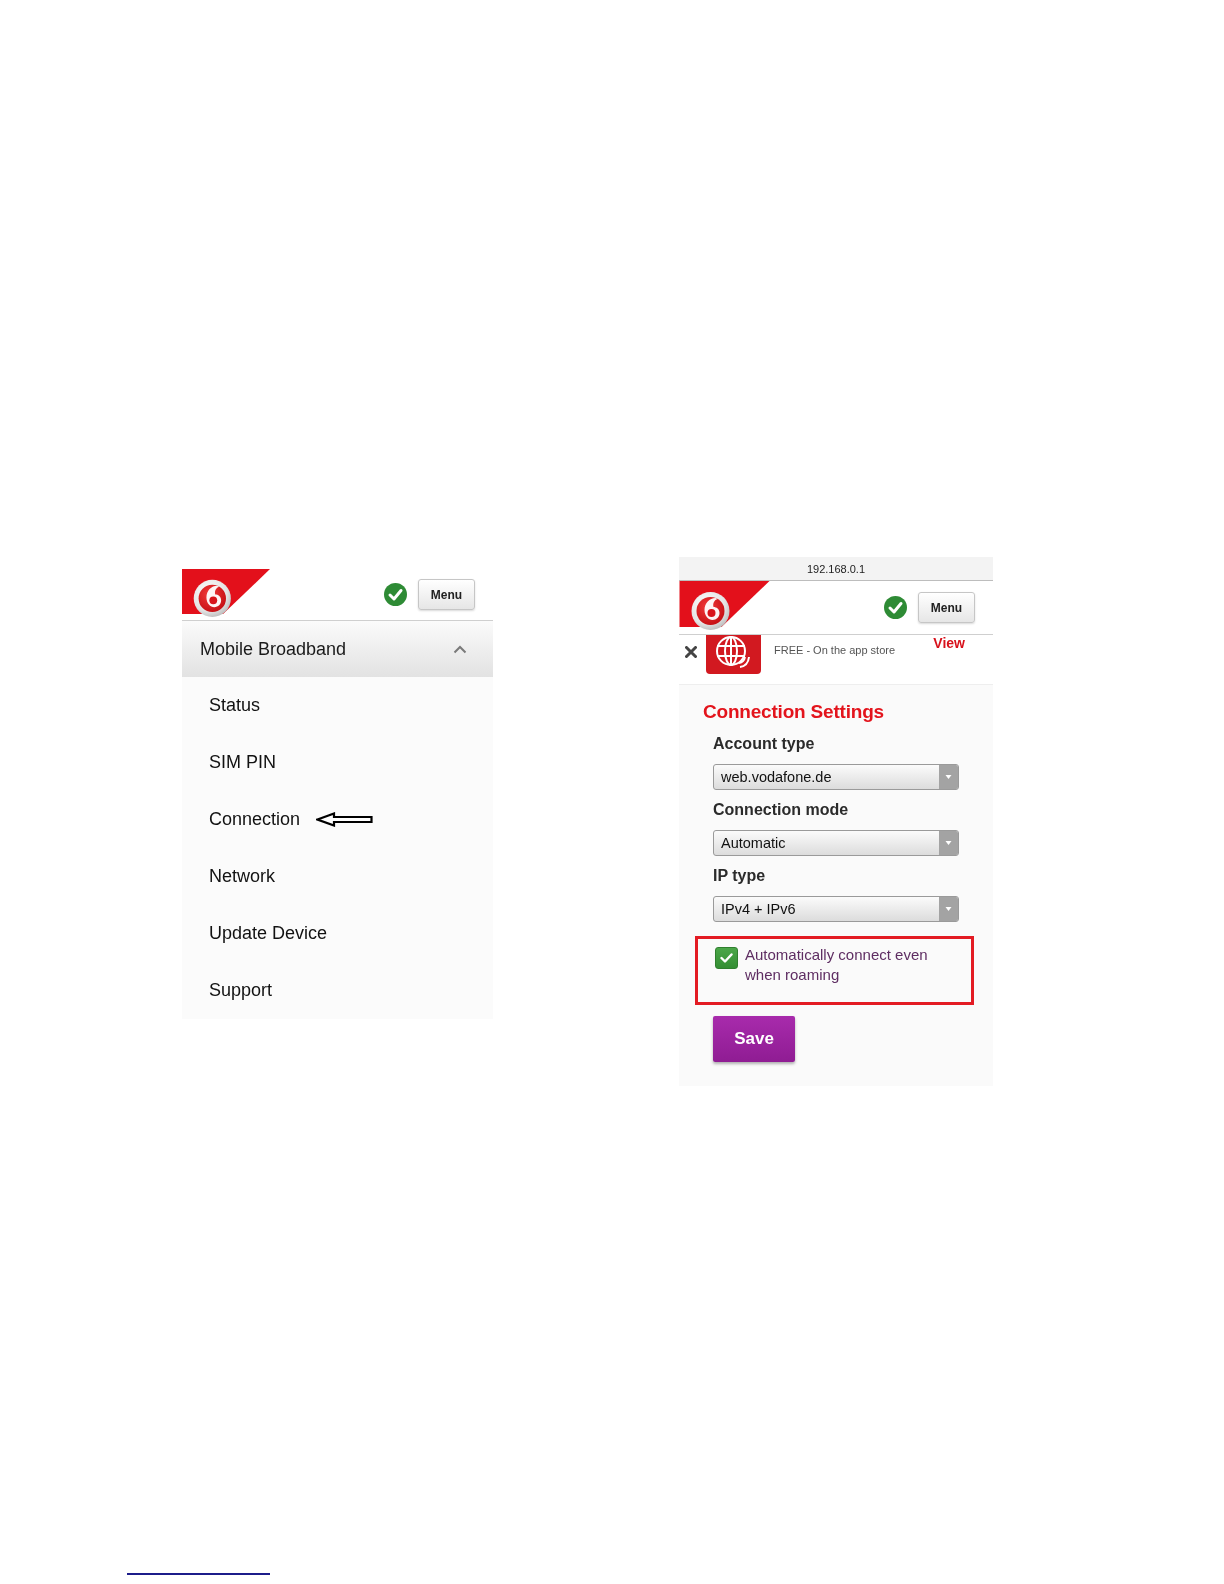 This screenshot has width=1224, height=1584. What do you see at coordinates (739, 876) in the screenshot?
I see `field-label: IP type` at bounding box center [739, 876].